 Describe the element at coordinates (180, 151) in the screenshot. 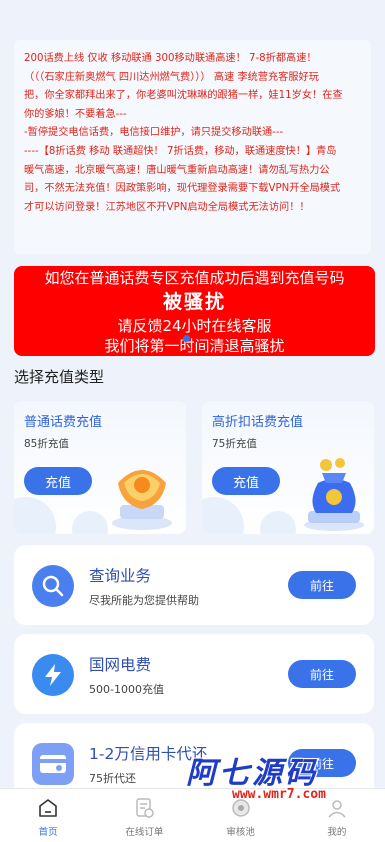

I see `notice-line: ----【8折话费 移动 联通超快！ 7折话费，移动，联通速度快！】青岛` at that location.